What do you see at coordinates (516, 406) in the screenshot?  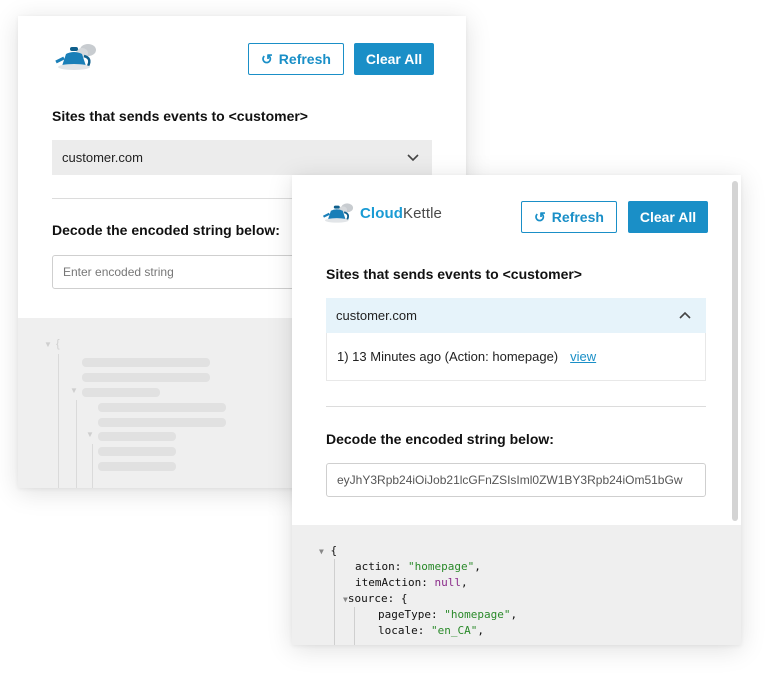 I see `section-divider` at bounding box center [516, 406].